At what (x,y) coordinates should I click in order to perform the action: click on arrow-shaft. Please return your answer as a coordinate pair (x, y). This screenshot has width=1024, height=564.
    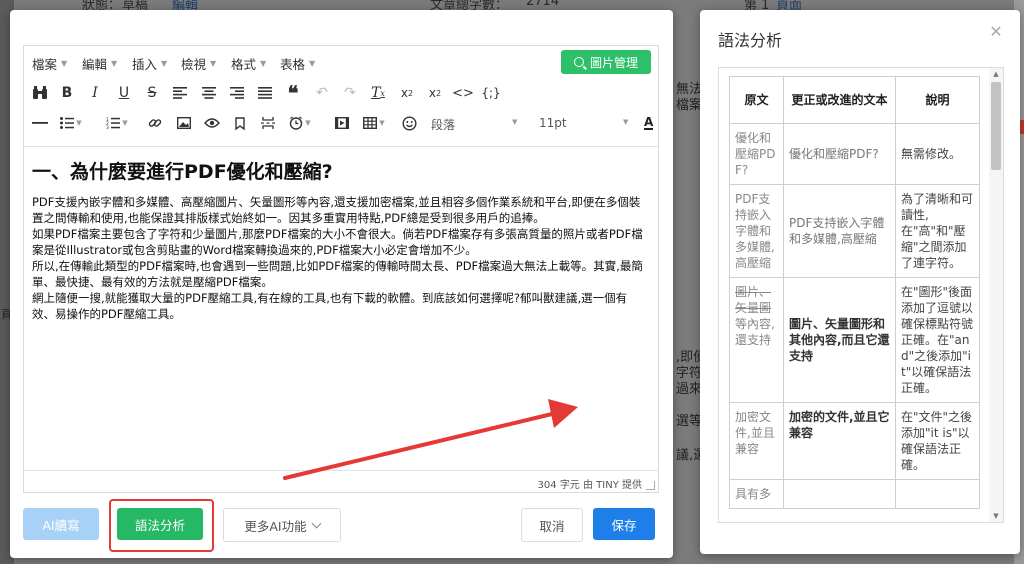
    Looking at the image, I should click on (418, 446).